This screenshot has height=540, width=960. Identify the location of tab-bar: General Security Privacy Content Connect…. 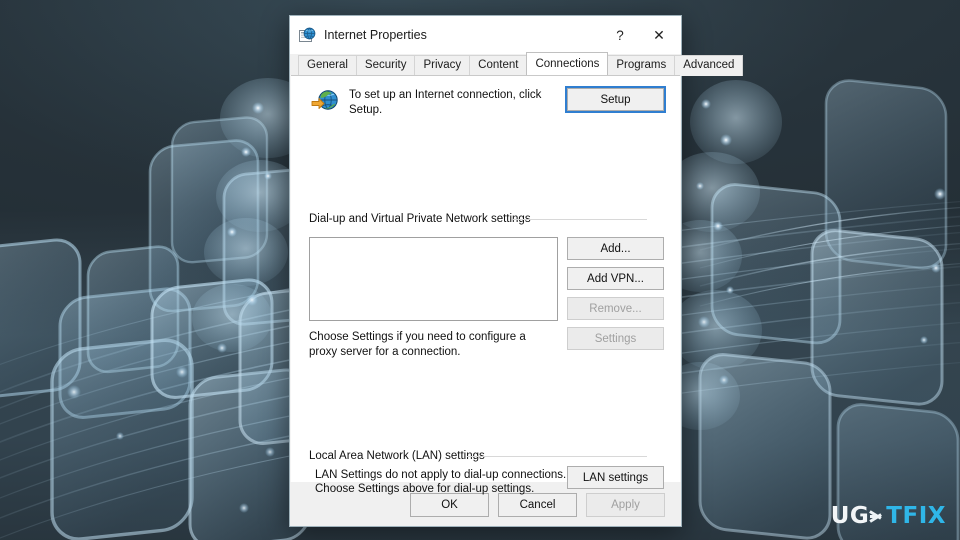
(517, 64).